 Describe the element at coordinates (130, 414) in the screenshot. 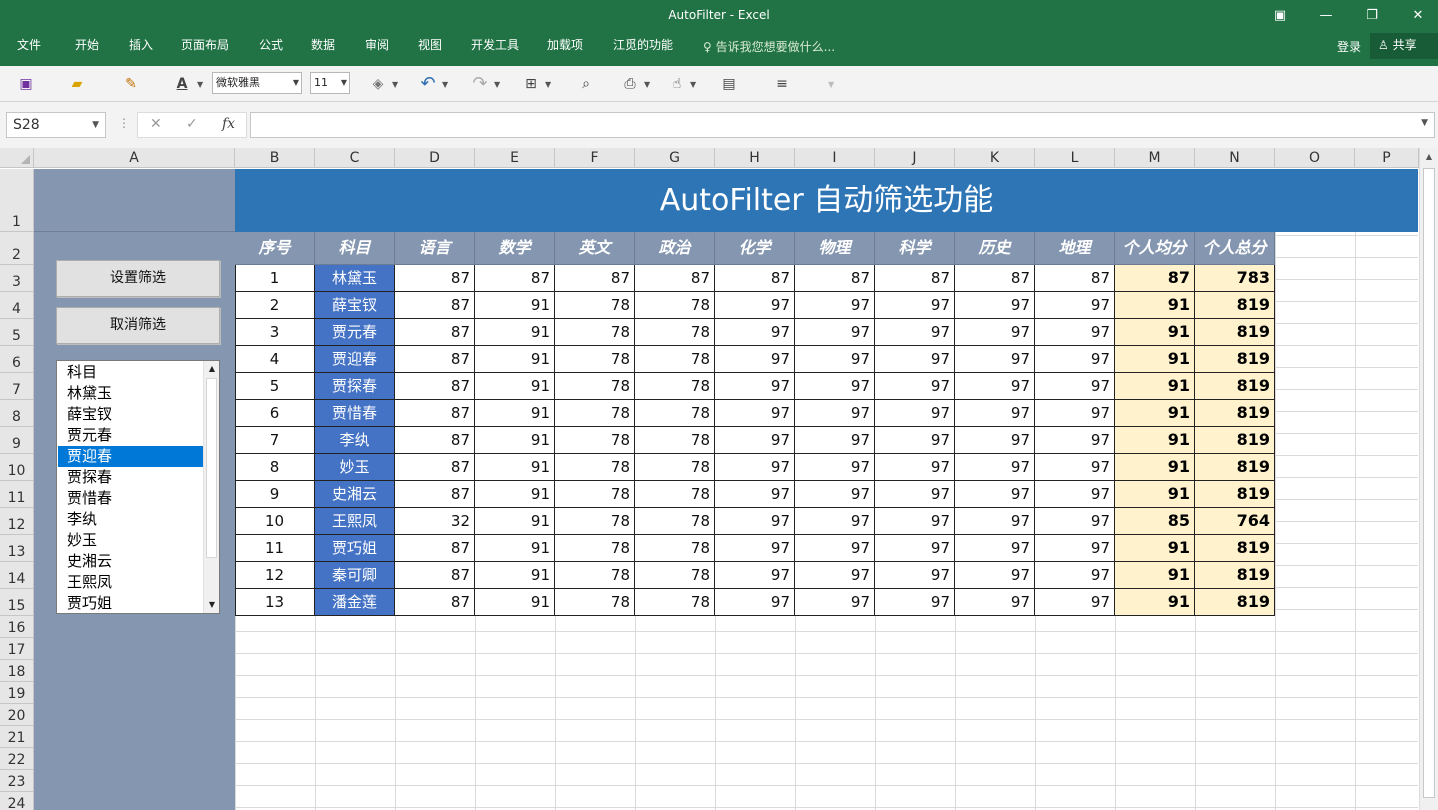

I see `listbox-item: 薛宝钗` at that location.